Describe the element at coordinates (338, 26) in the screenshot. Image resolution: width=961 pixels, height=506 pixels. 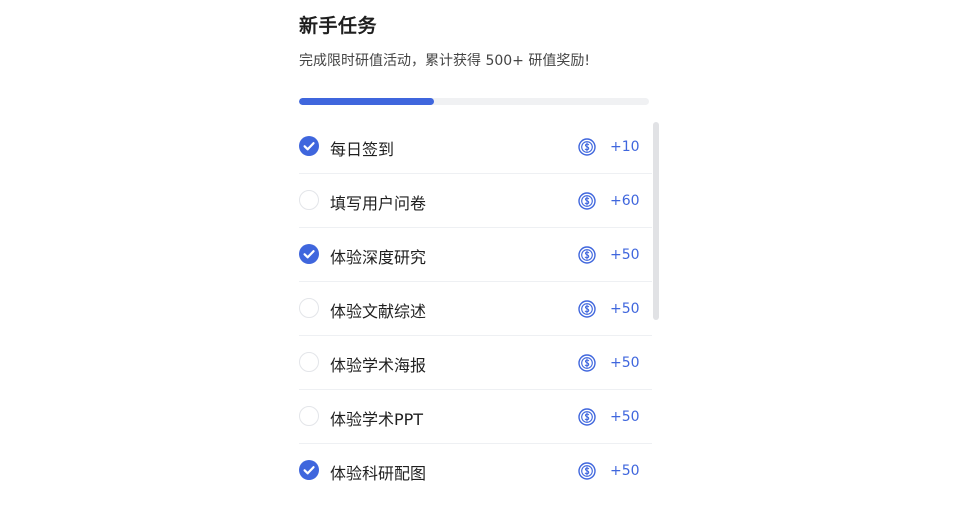
I see `panel-title: 新手任务` at that location.